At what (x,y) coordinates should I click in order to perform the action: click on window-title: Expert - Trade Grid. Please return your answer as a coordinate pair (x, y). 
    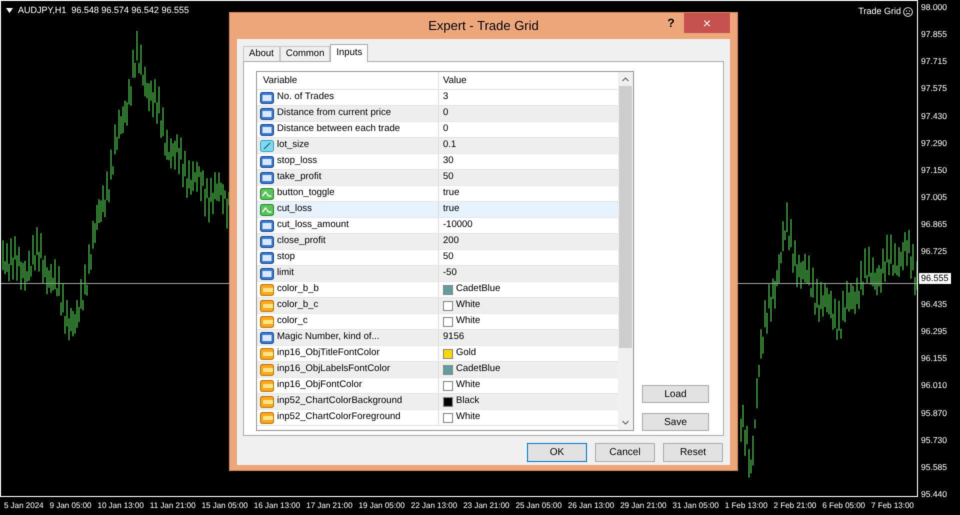
    Looking at the image, I should click on (483, 26).